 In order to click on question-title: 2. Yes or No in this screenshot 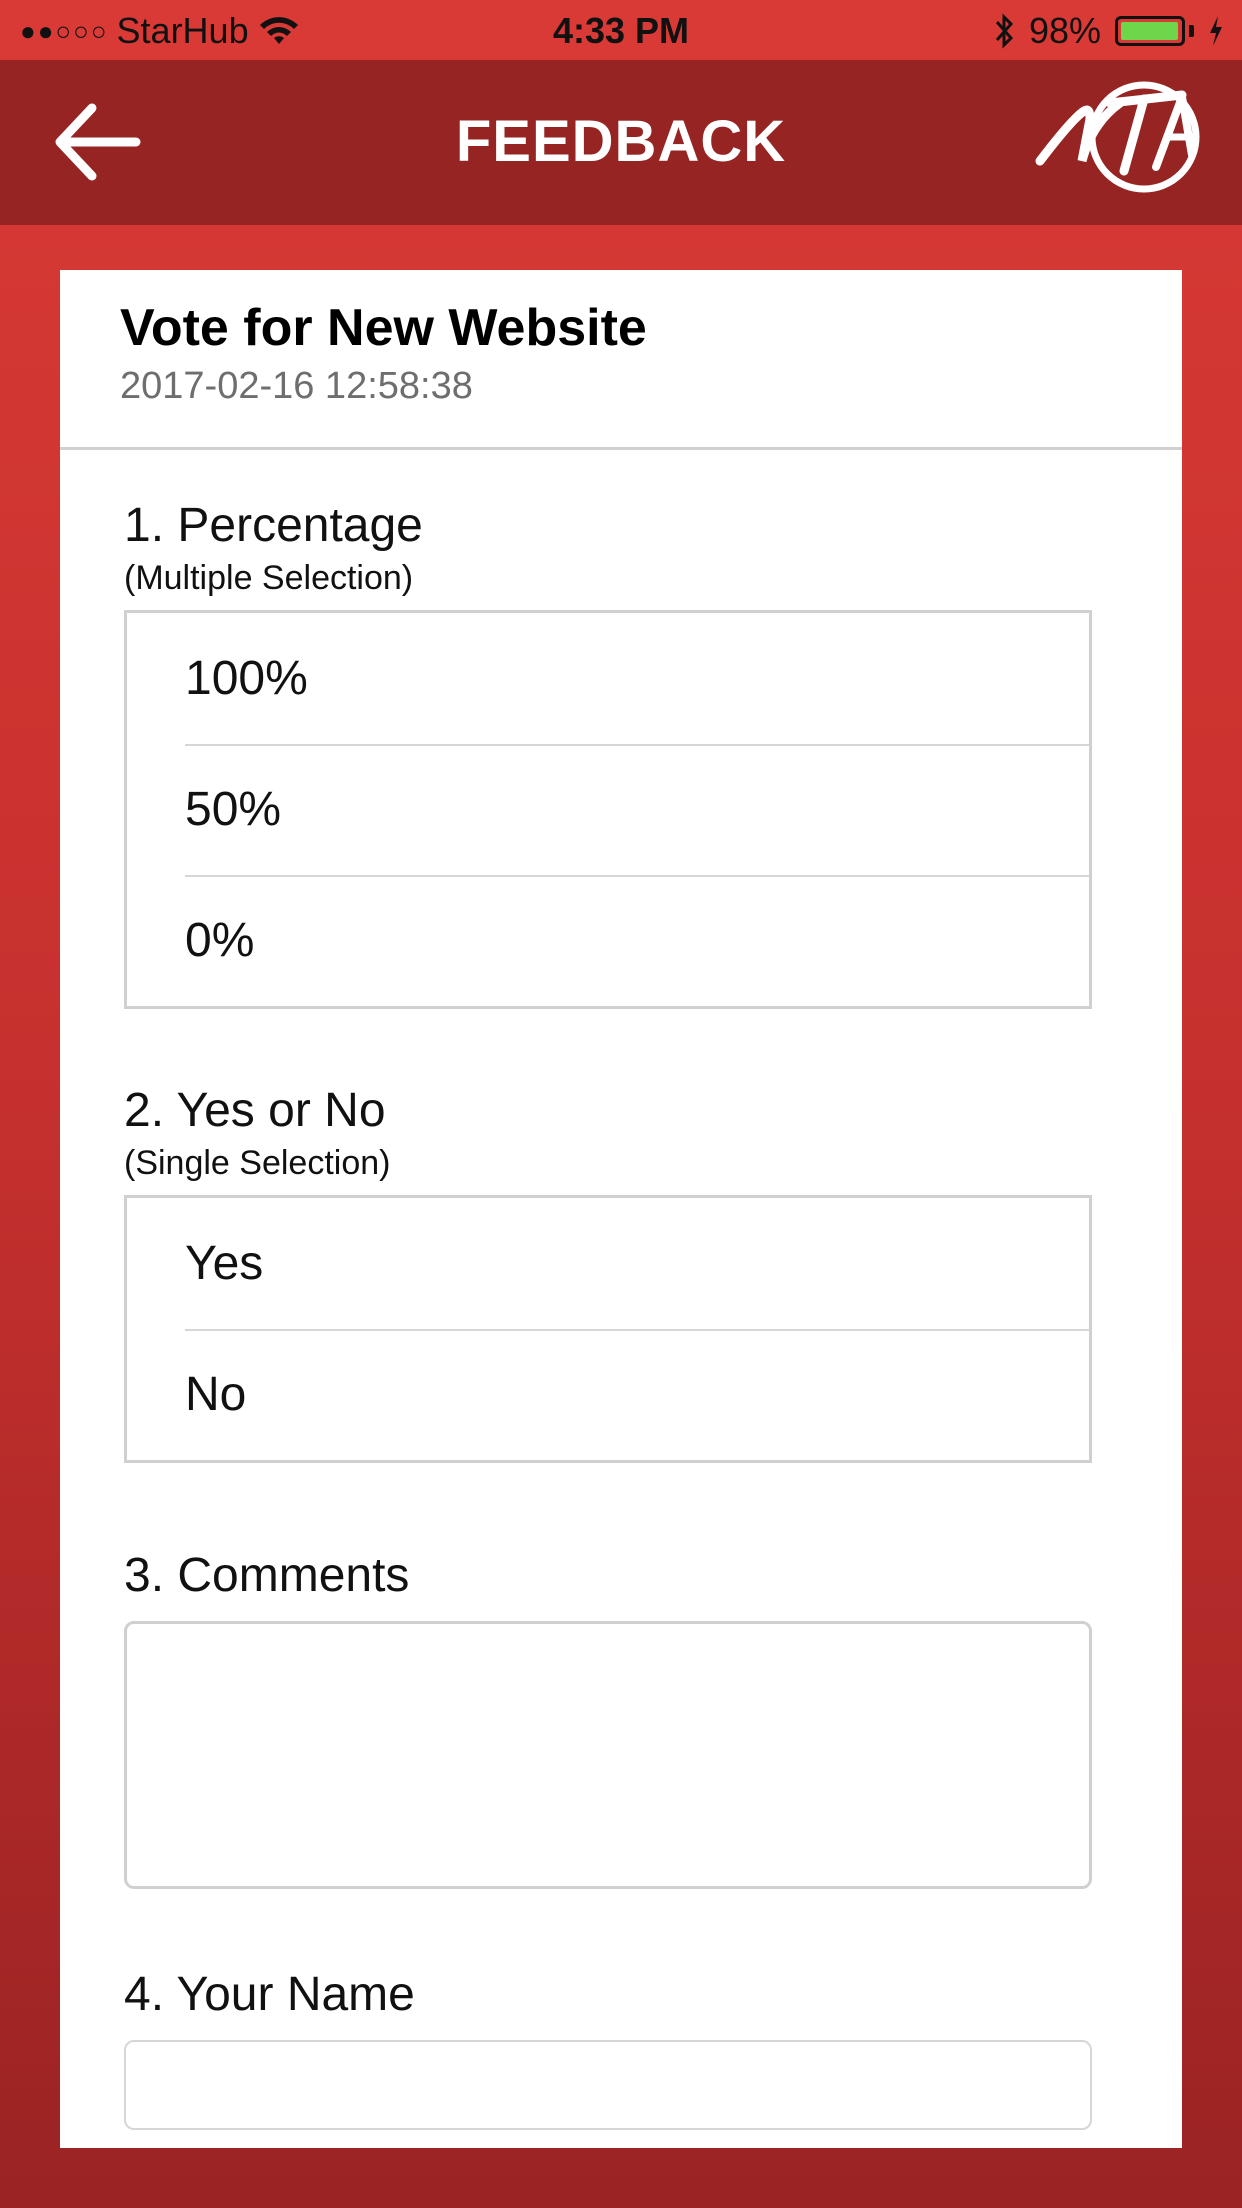, I will do `click(255, 1110)`.